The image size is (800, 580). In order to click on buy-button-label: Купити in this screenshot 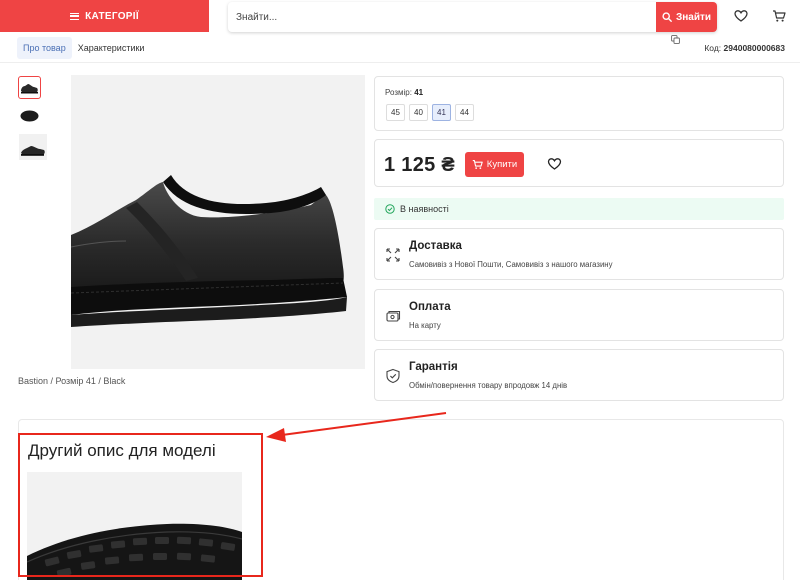, I will do `click(502, 164)`.